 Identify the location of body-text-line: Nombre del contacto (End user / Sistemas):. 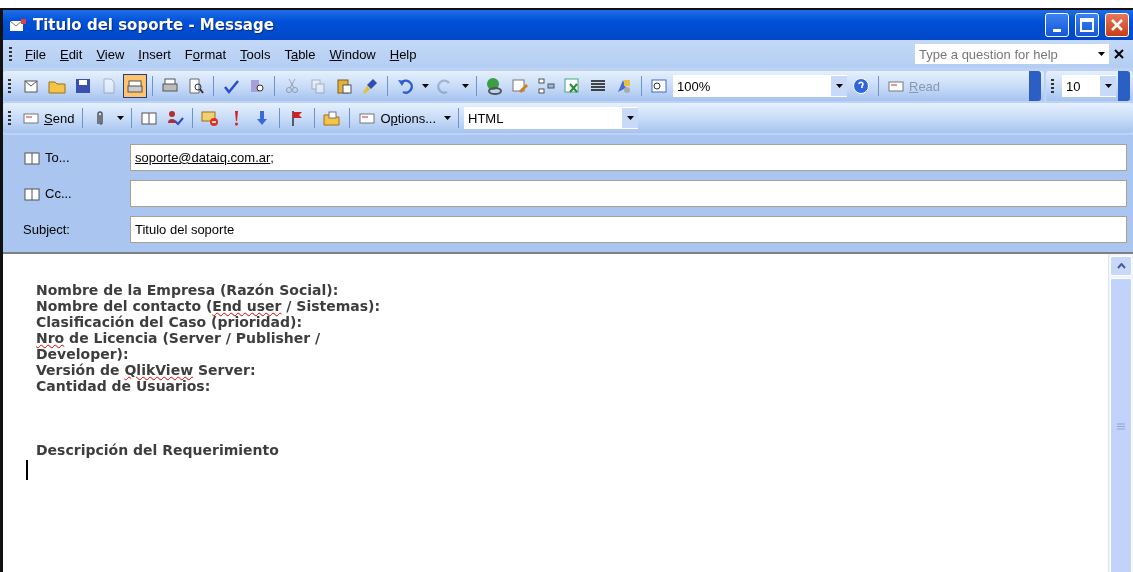
(209, 306).